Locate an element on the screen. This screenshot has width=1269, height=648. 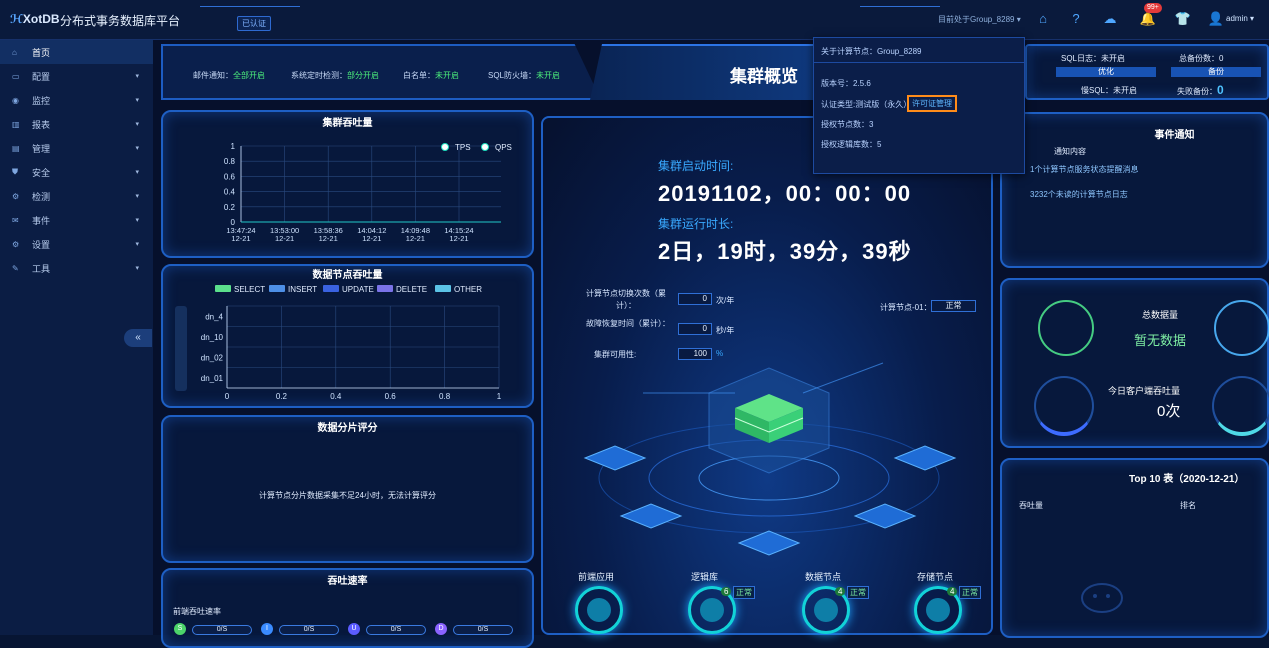
slow-sql-stat: 慢SQL：未开启 is located at coordinates (1109, 90).